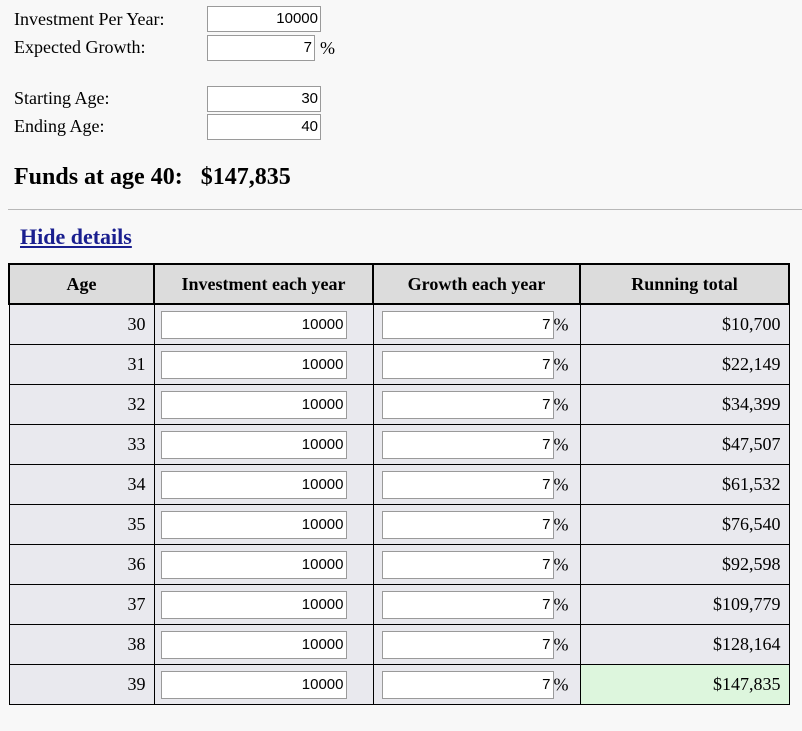  I want to click on table-row: 34 10000 7% $61,532, so click(399, 484).